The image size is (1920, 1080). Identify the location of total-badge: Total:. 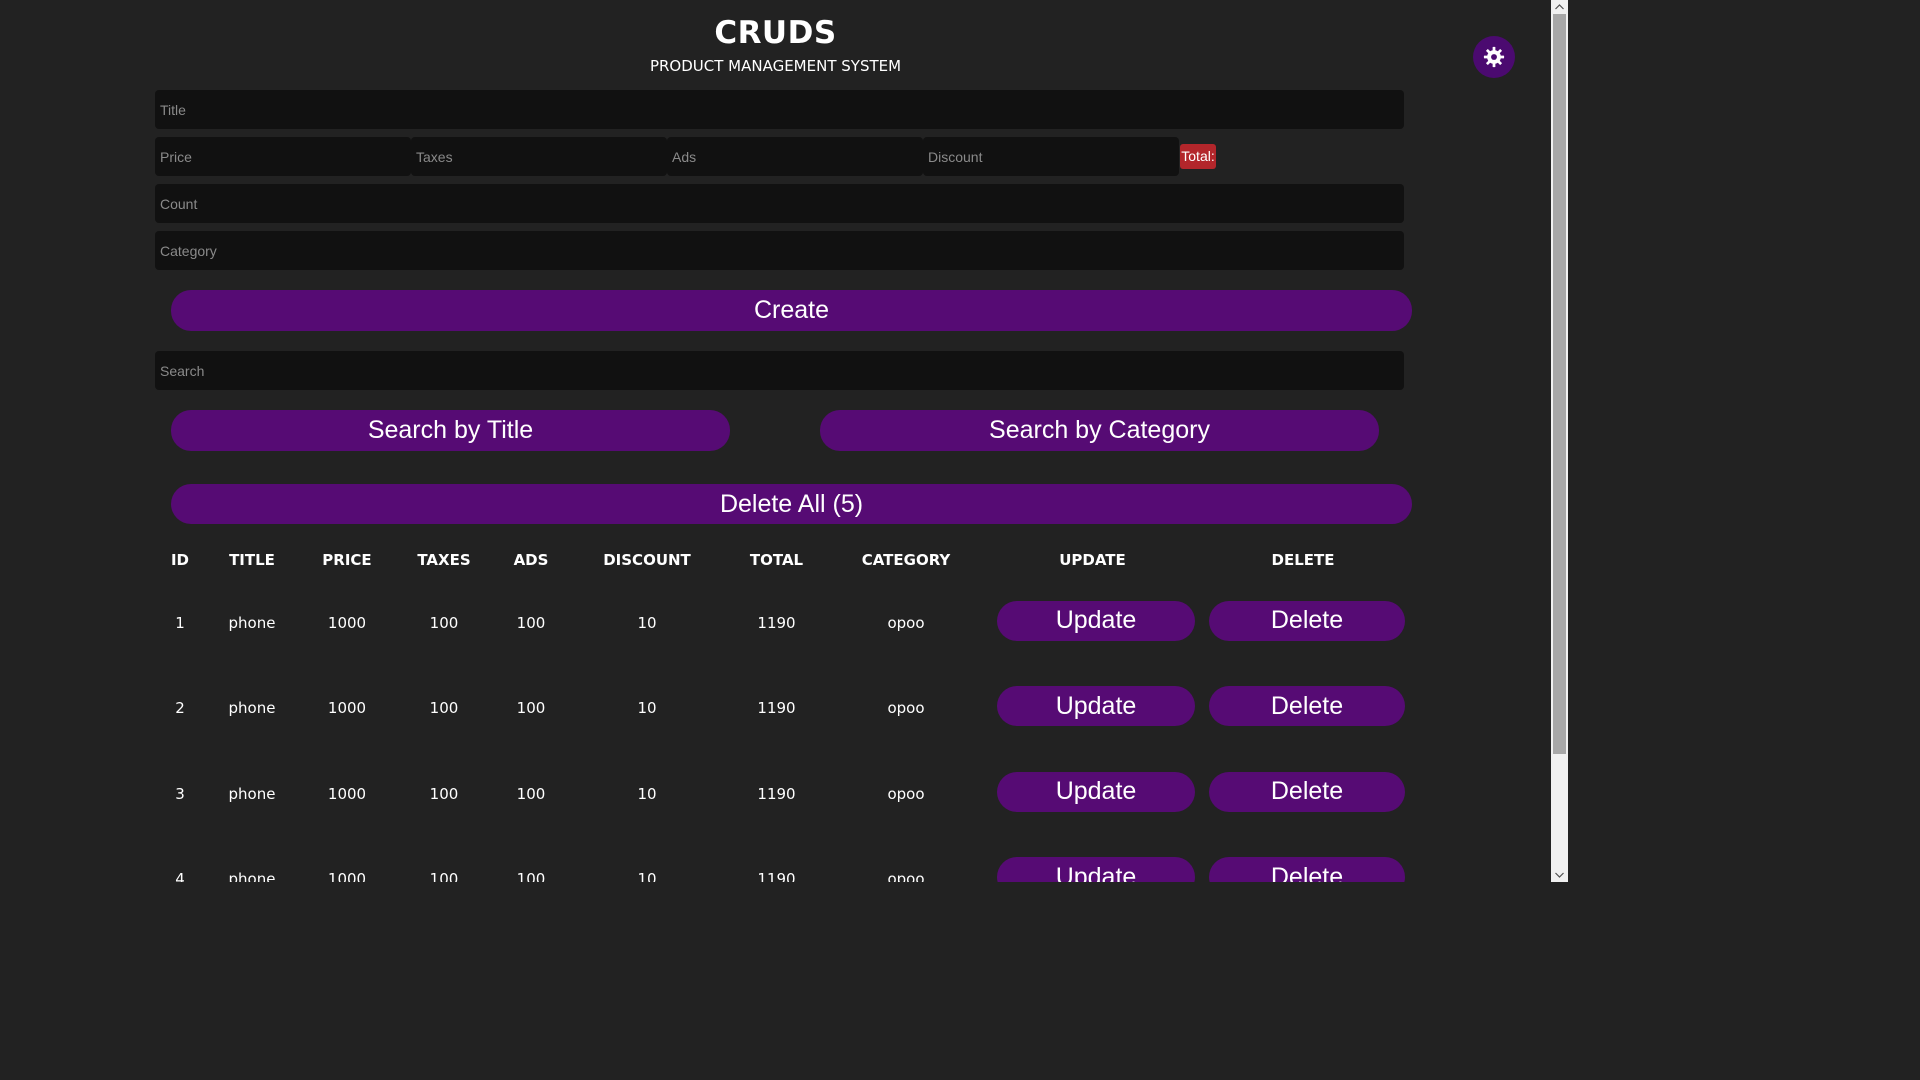
(1198, 156).